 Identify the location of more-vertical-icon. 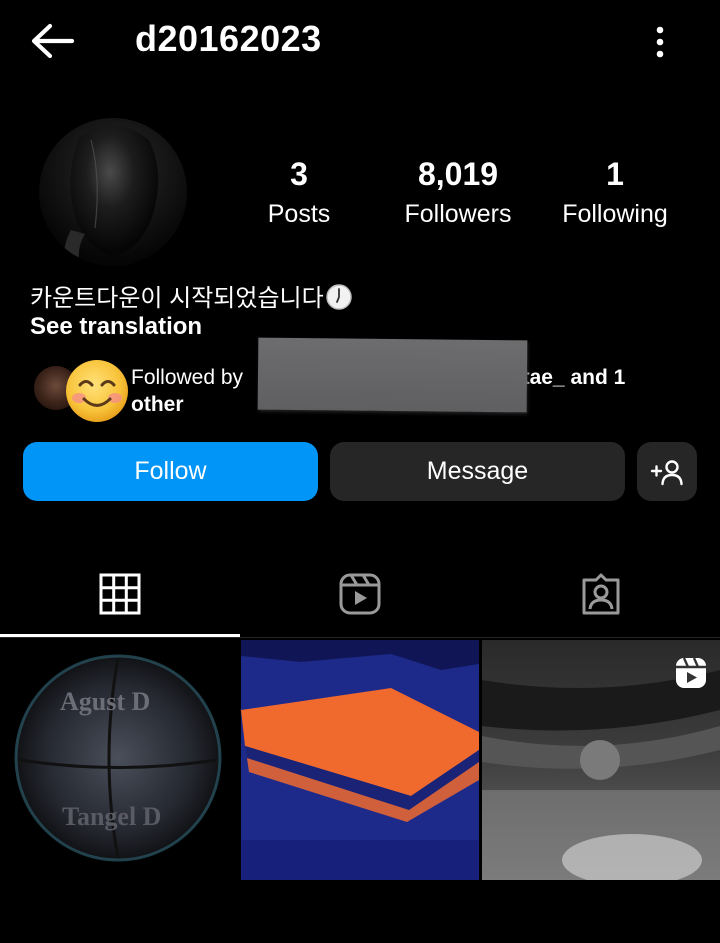
(660, 42).